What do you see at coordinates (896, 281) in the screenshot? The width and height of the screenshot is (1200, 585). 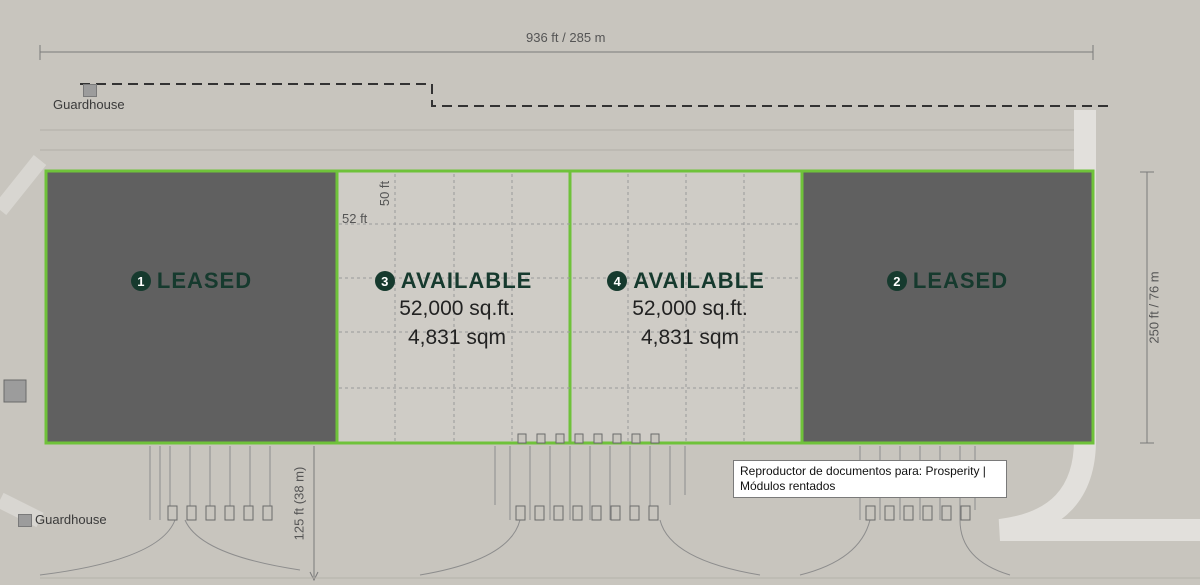 I see `unit-2-number-badge: 2` at bounding box center [896, 281].